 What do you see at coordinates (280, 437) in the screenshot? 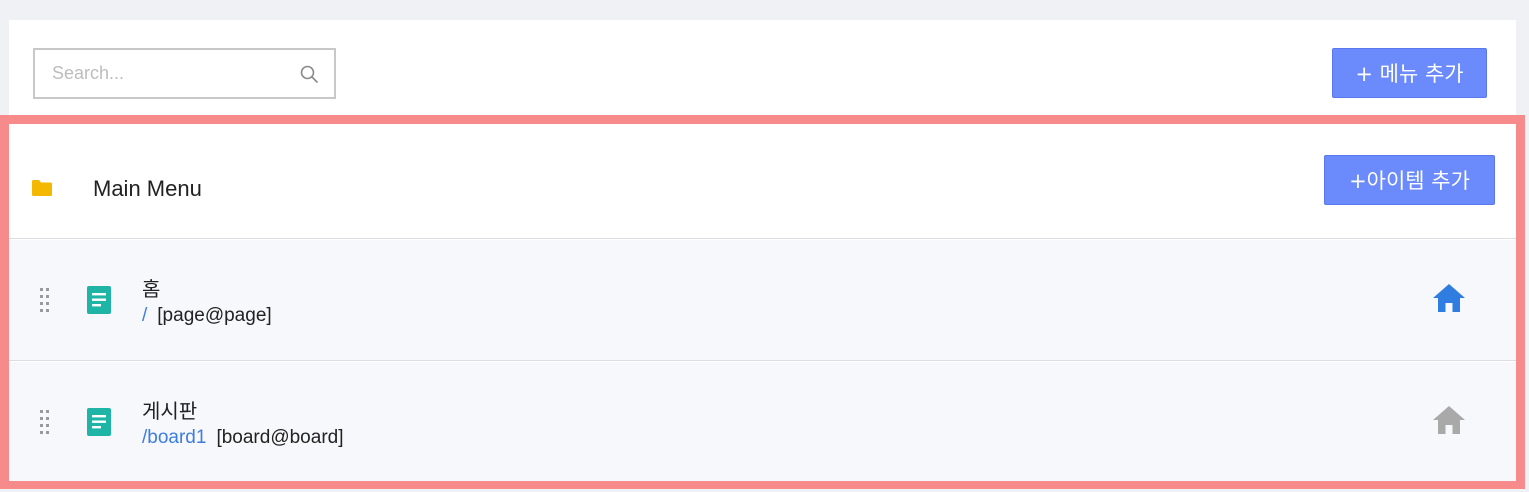
I see `item-type: [board@board]` at bounding box center [280, 437].